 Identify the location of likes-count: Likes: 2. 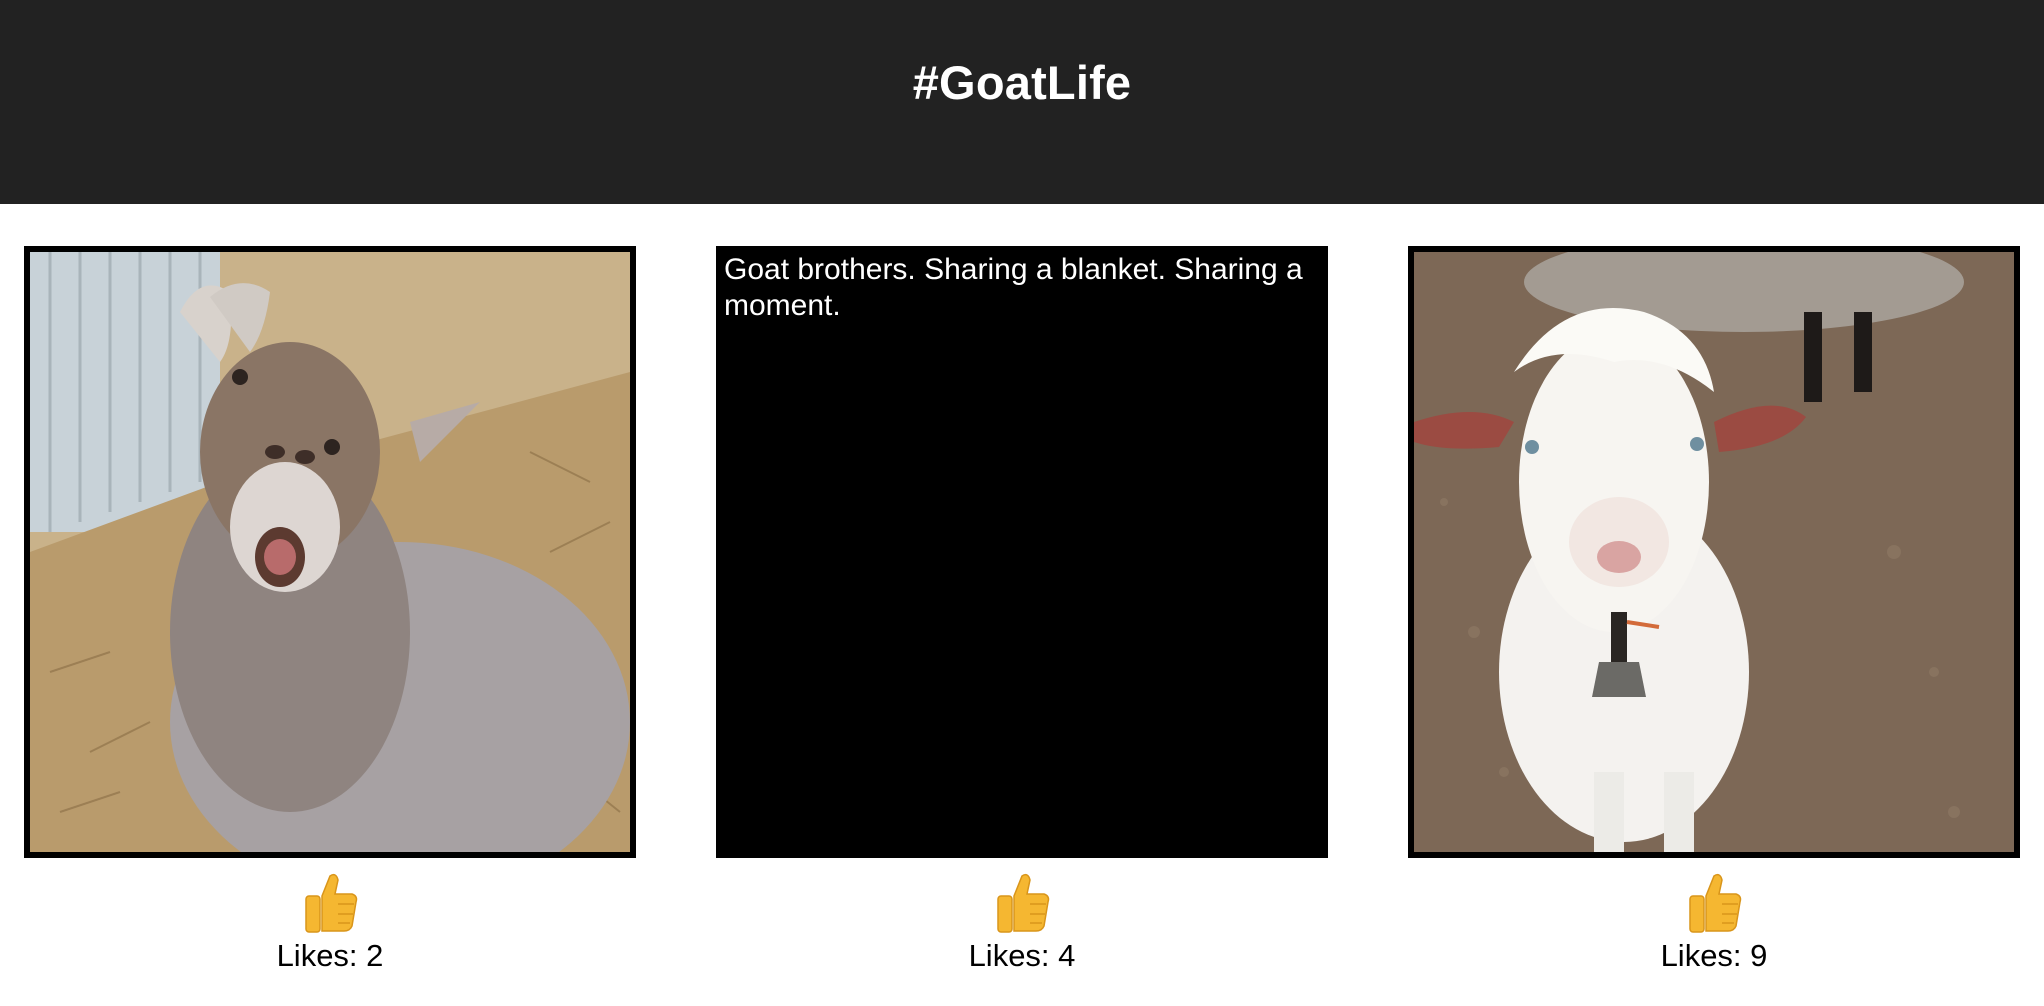
(330, 955).